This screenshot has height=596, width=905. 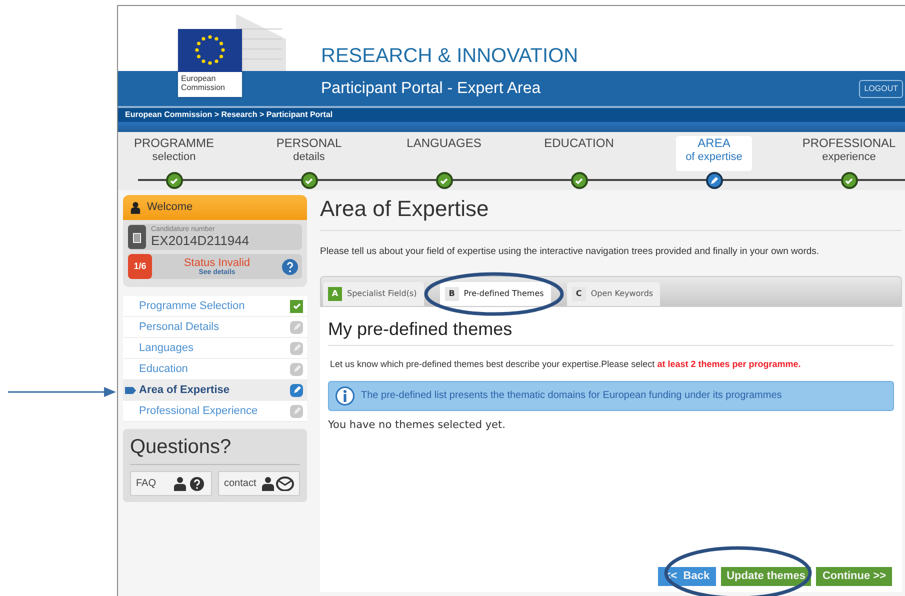 I want to click on status-text: Status Invalid, so click(x=217, y=262).